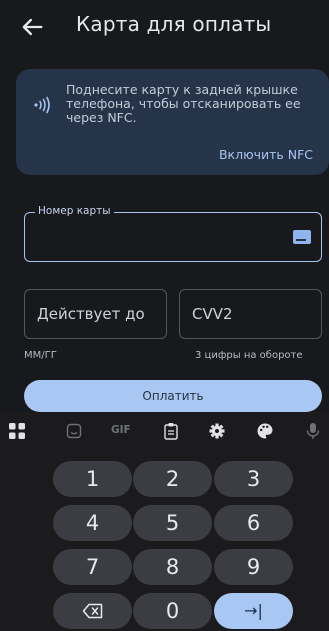 This screenshot has width=329, height=631. I want to click on microphone-icon, so click(313, 431).